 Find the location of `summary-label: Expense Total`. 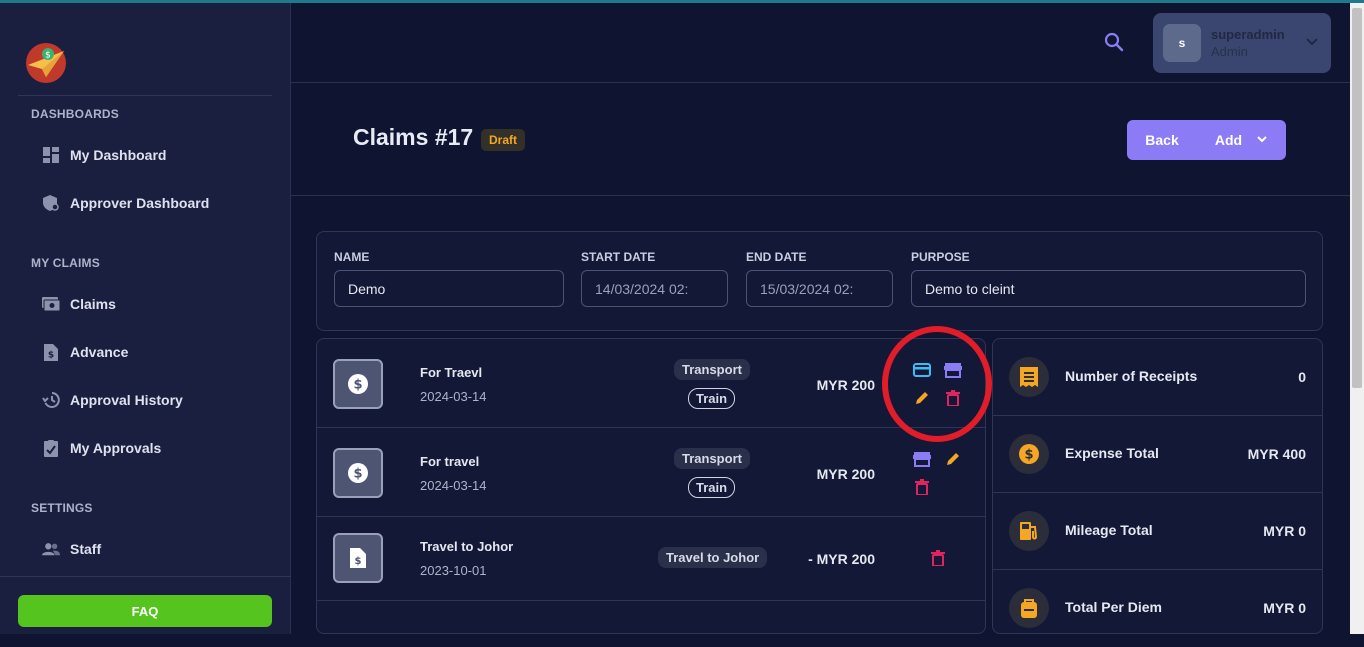

summary-label: Expense Total is located at coordinates (1112, 453).